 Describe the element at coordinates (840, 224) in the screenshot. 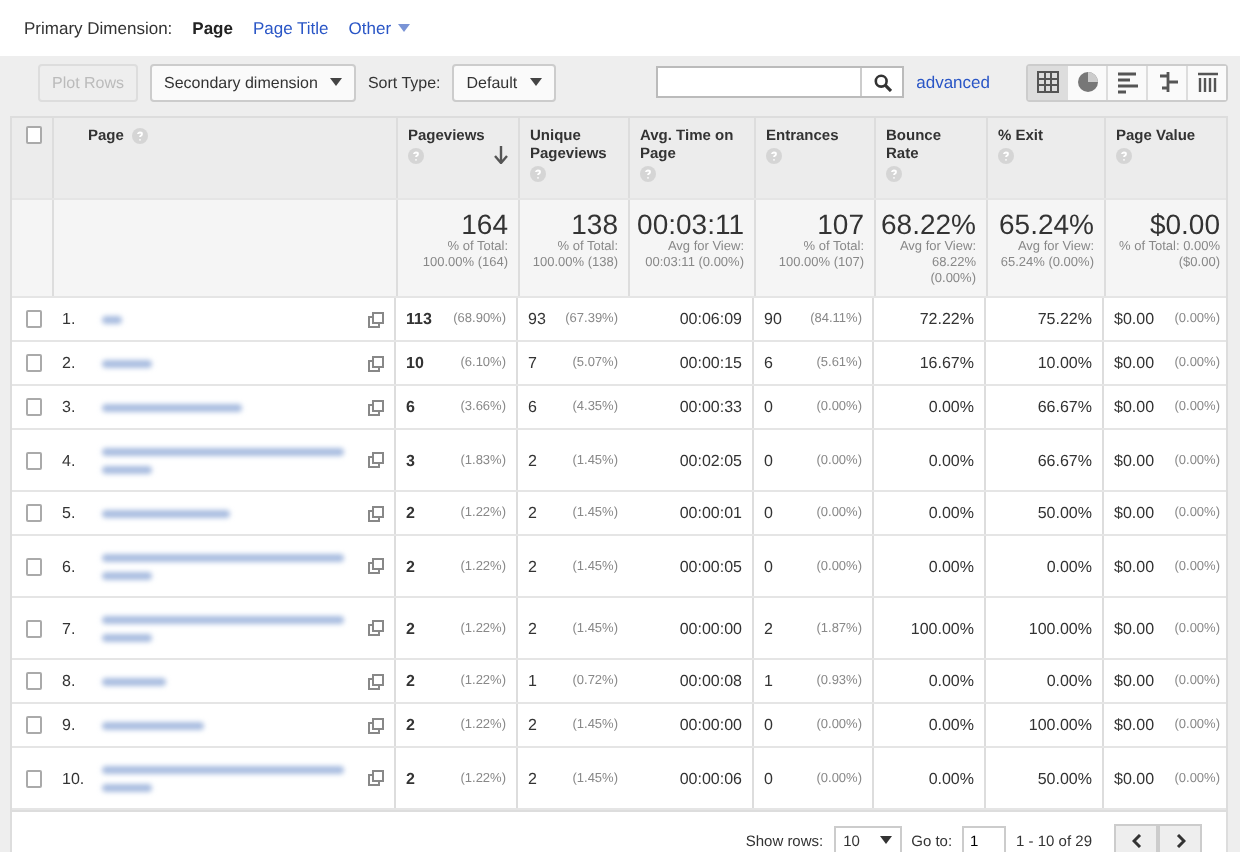

I see `total-value: 107` at that location.